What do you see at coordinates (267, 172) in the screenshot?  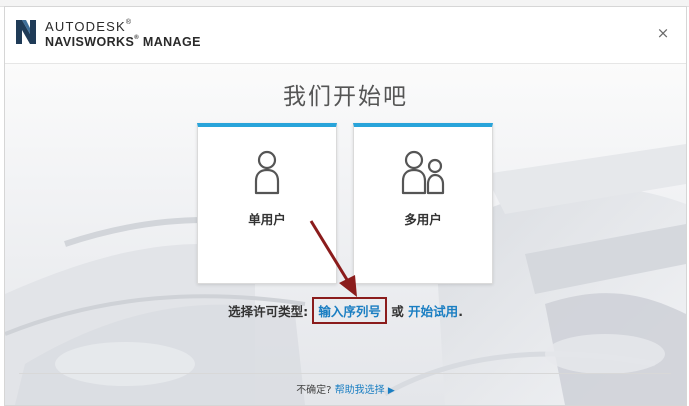 I see `single-user-icon` at bounding box center [267, 172].